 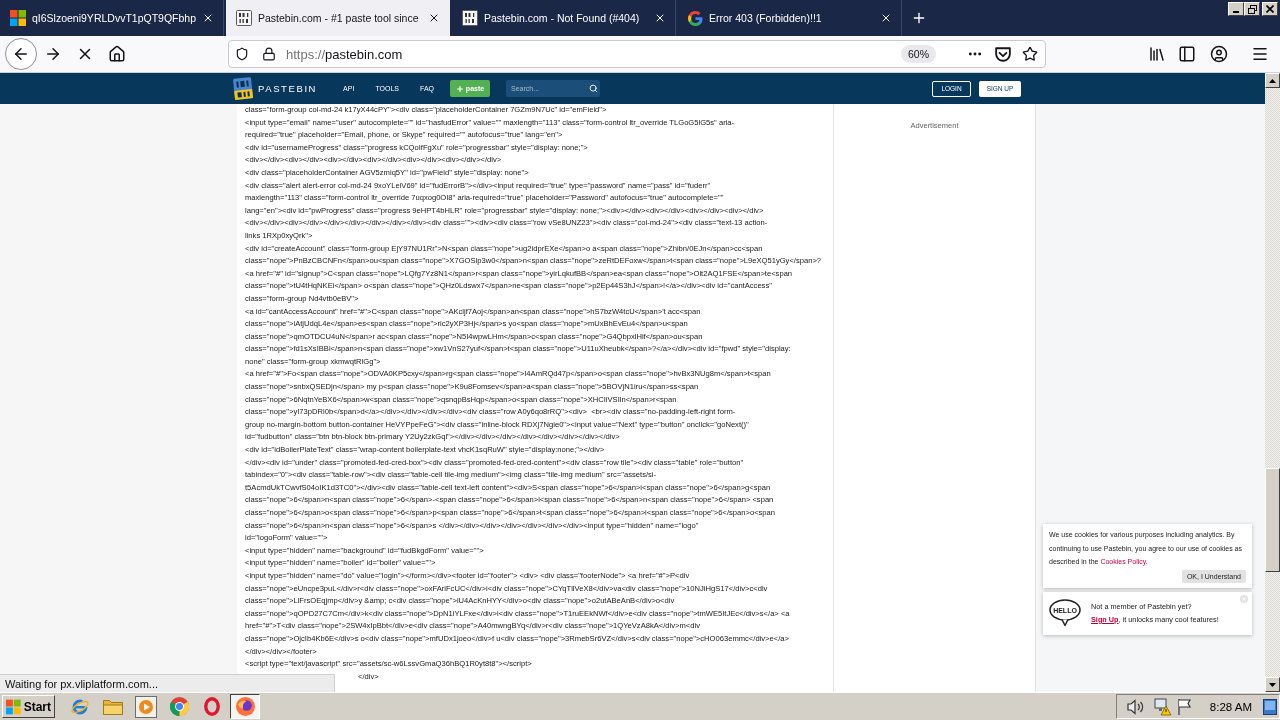 I want to click on account-icon, so click(x=1219, y=54).